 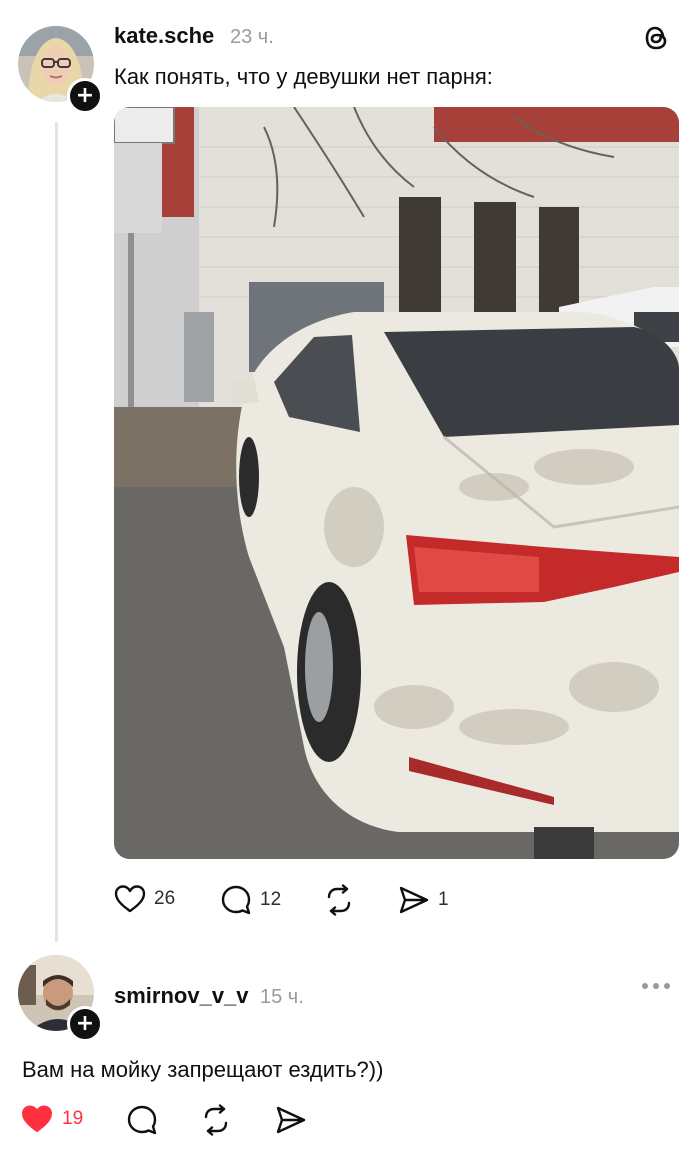 I want to click on reply-like-count: 19, so click(x=73, y=1118).